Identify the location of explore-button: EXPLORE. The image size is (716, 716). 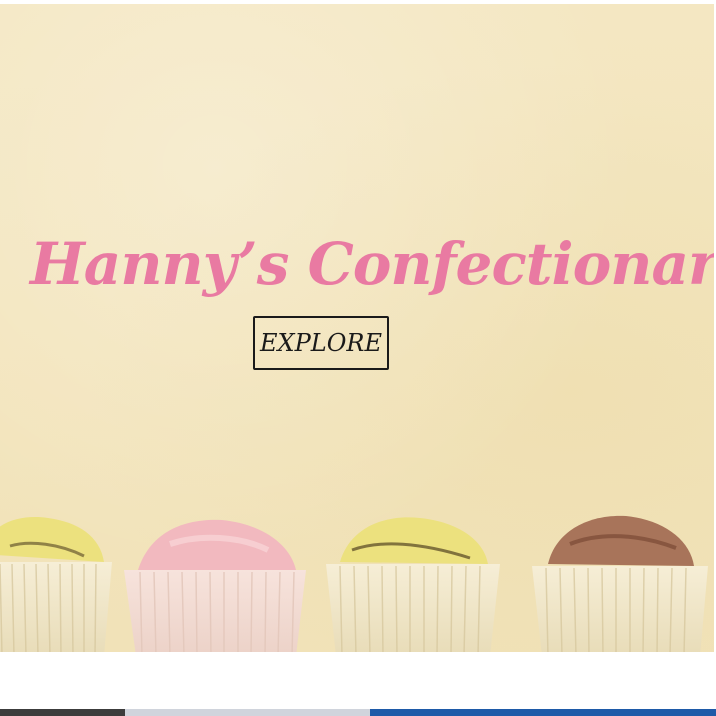
(321, 343).